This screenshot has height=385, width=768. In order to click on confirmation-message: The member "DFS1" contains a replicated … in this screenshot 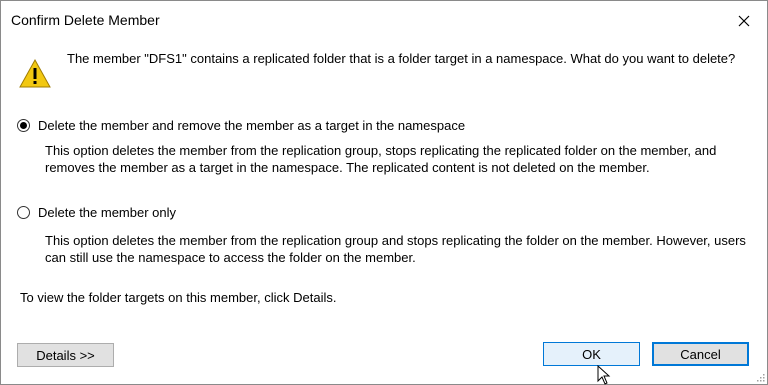, I will do `click(401, 58)`.